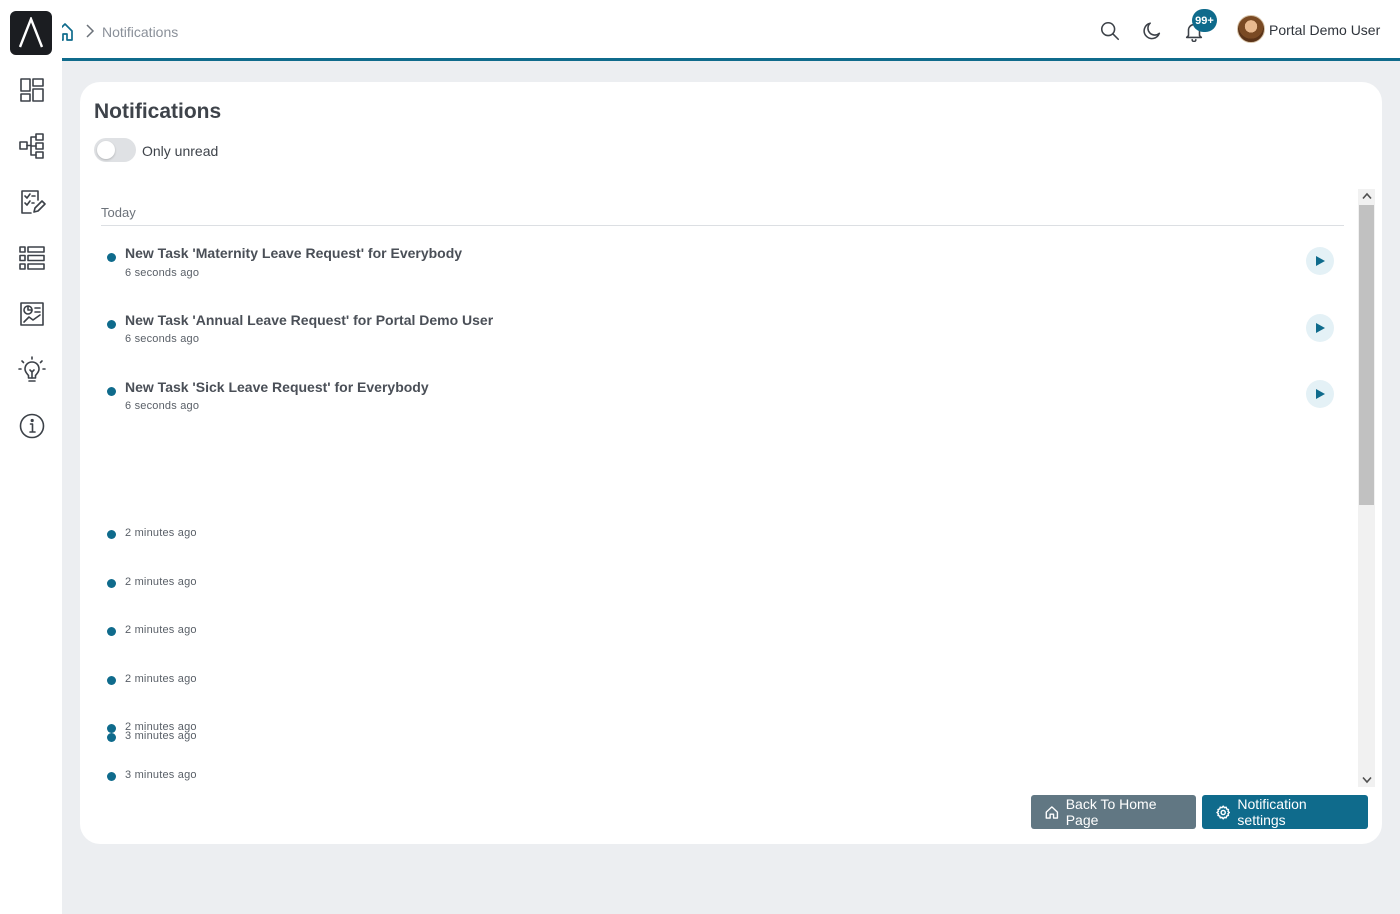  I want to click on notification-count-badge: 99+, so click(1204, 20).